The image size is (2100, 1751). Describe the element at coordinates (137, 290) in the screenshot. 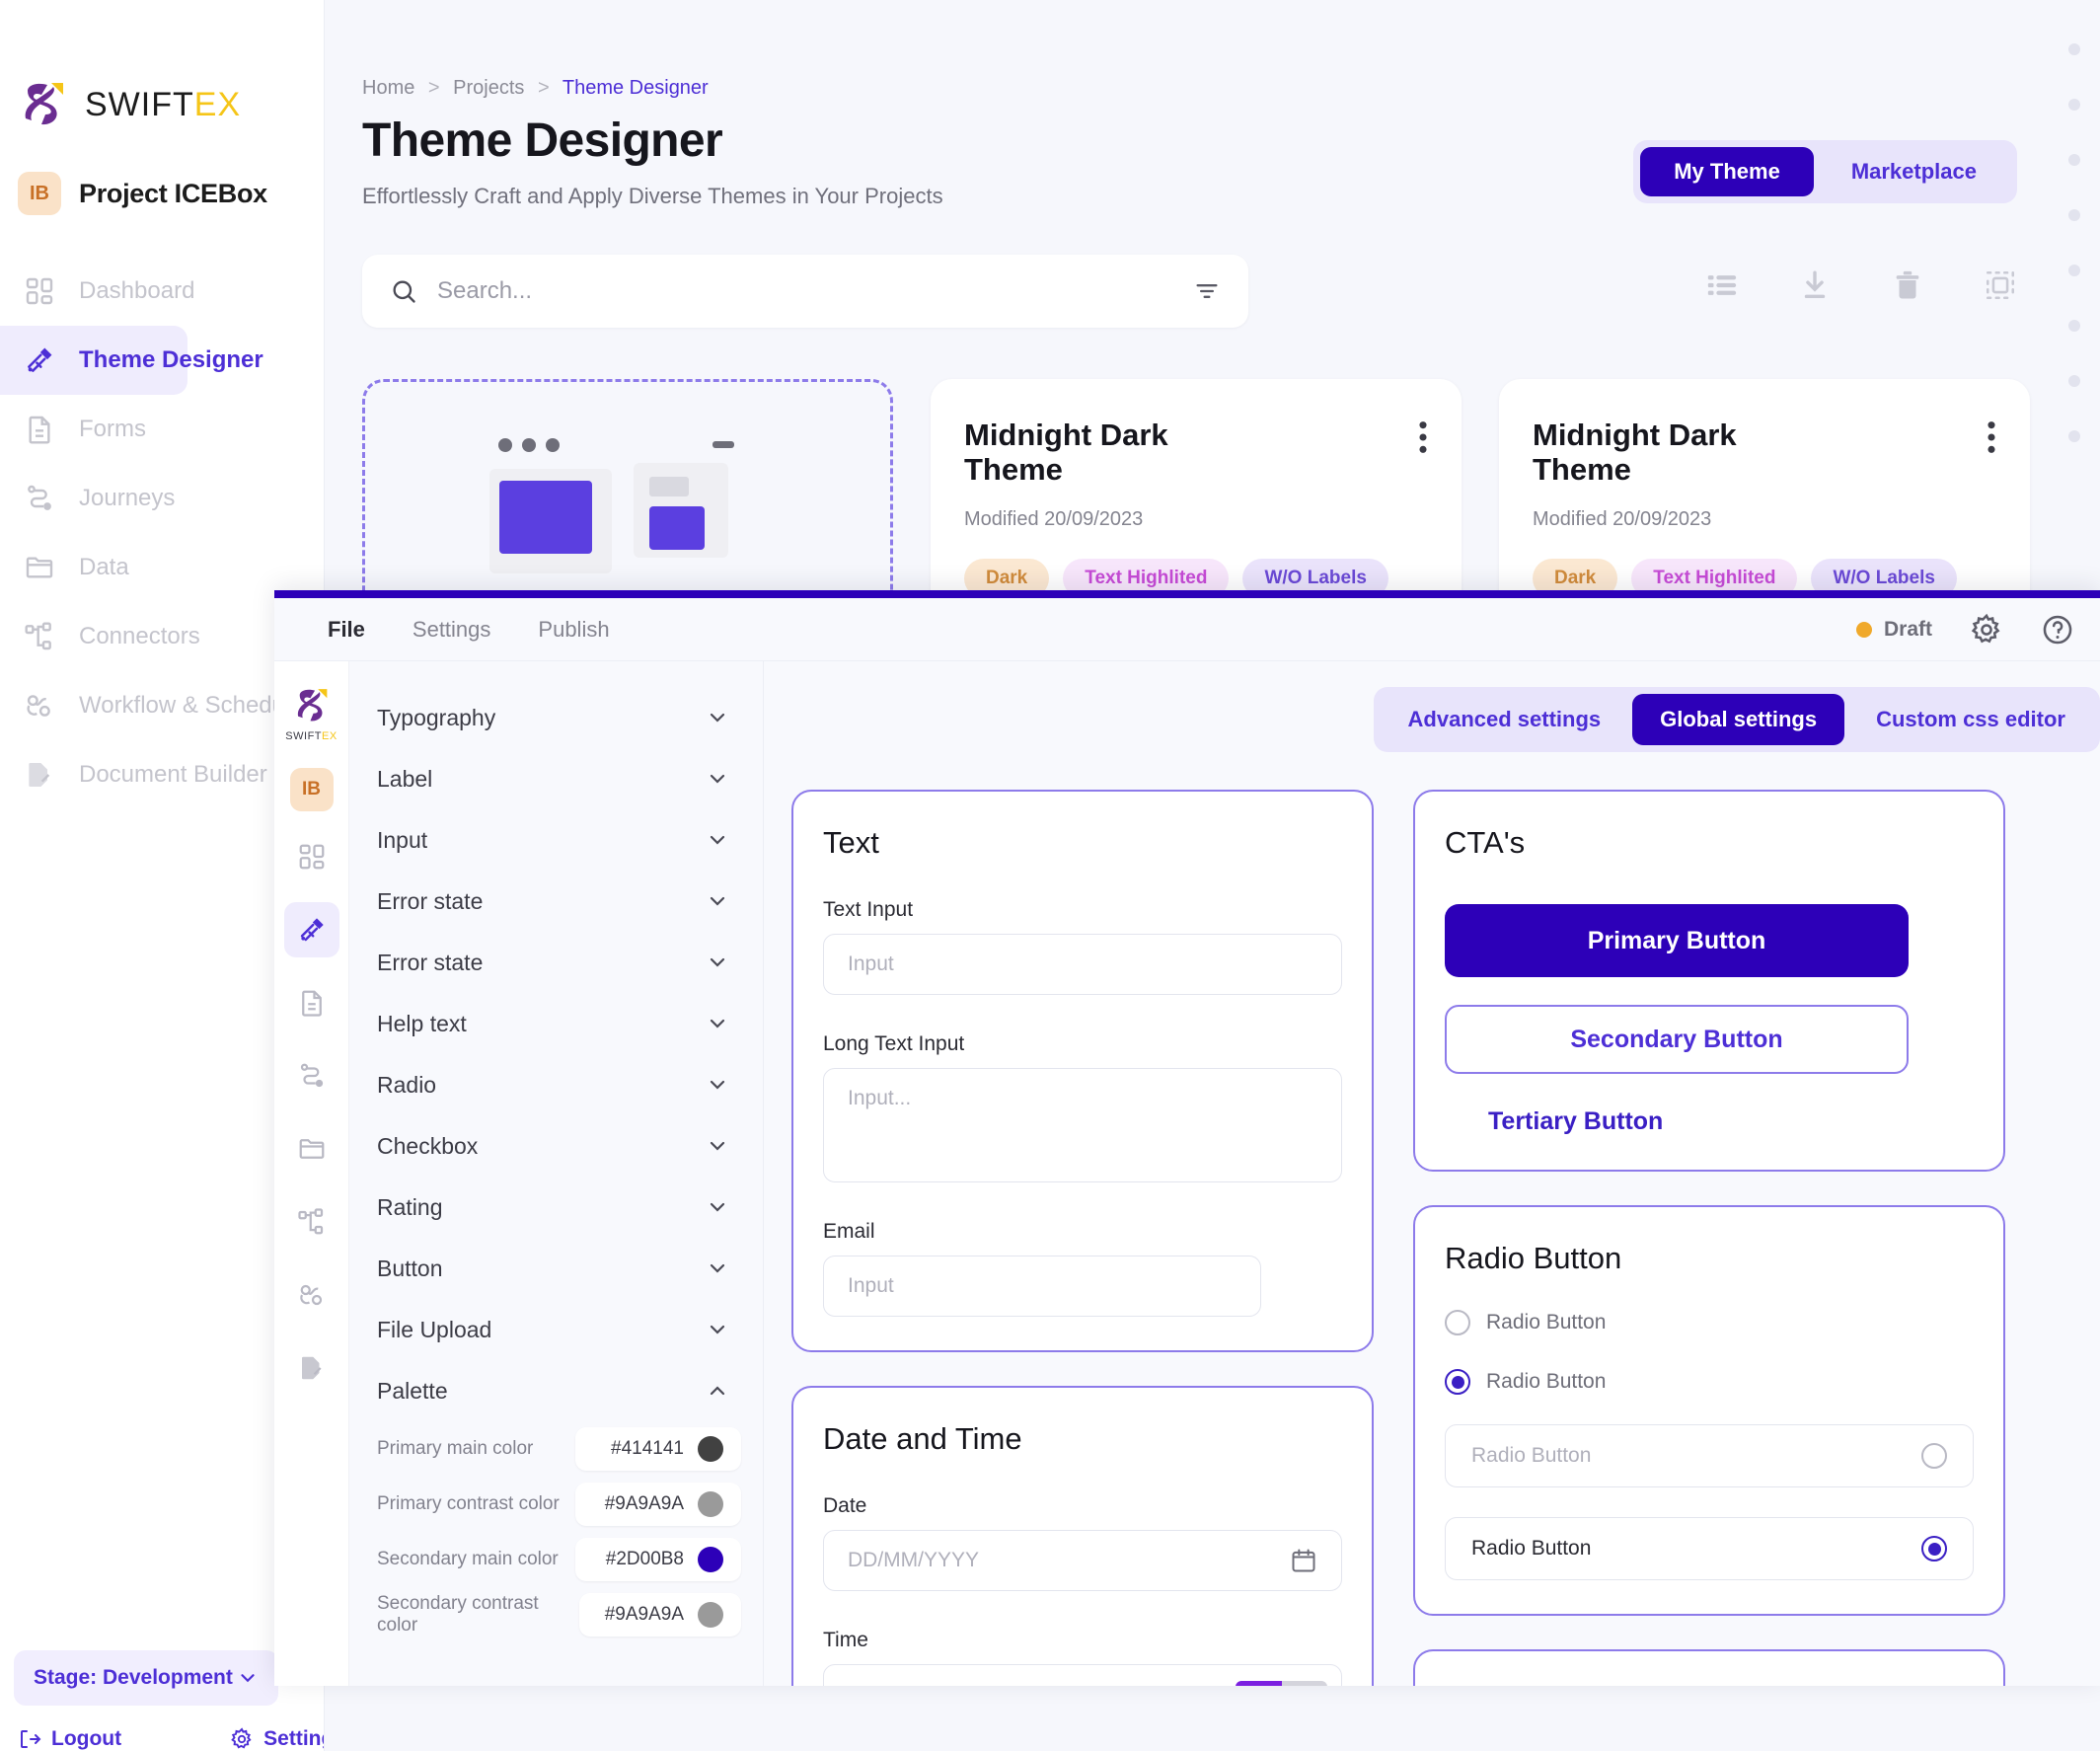

I see `sidebar-item-label: Dashboard` at that location.